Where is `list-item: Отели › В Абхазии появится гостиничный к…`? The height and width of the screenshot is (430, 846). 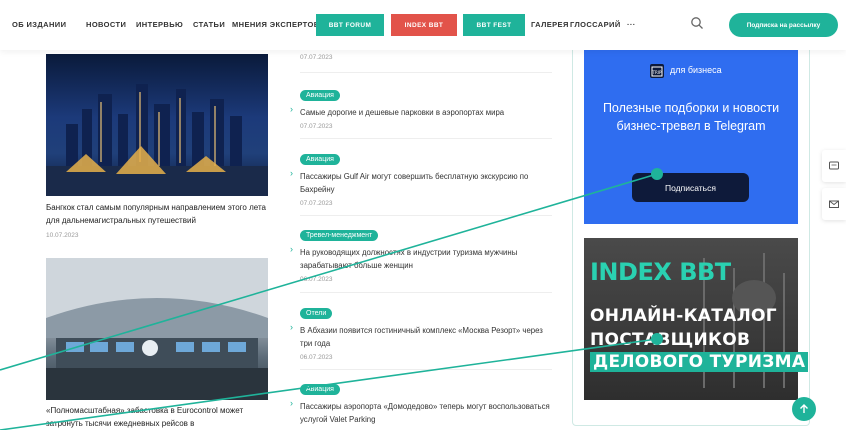
list-item: Отели › В Абхазии появится гостиничный к… is located at coordinates (421, 331).